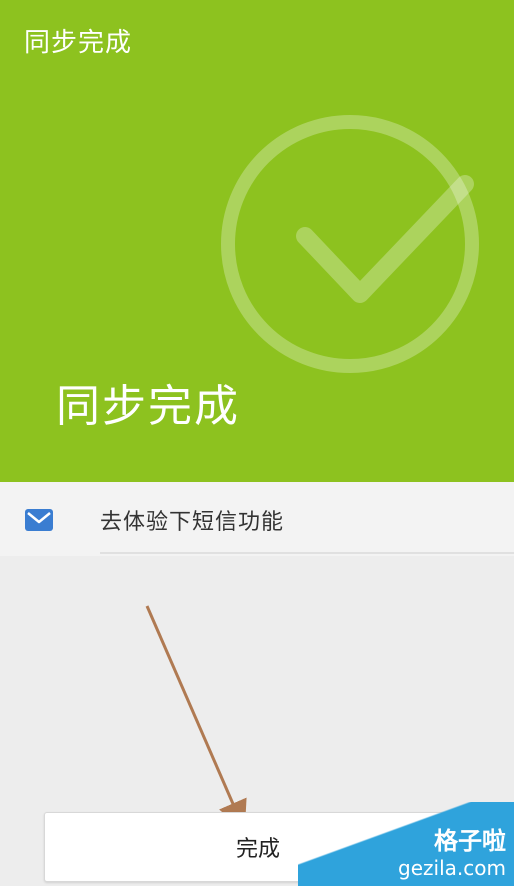  I want to click on watermark-logo: 格子啦 gezila.com, so click(406, 844).